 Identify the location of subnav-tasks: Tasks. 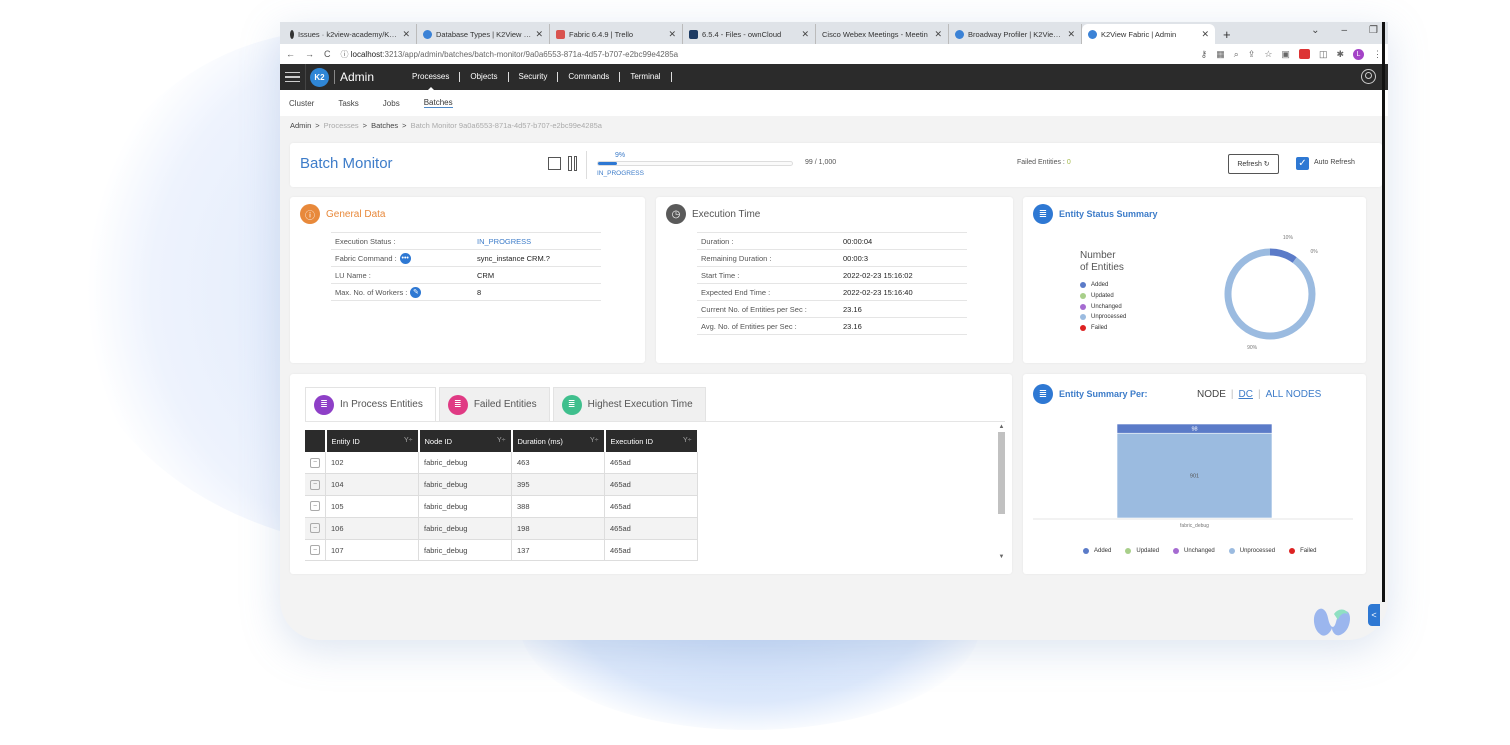
(348, 103).